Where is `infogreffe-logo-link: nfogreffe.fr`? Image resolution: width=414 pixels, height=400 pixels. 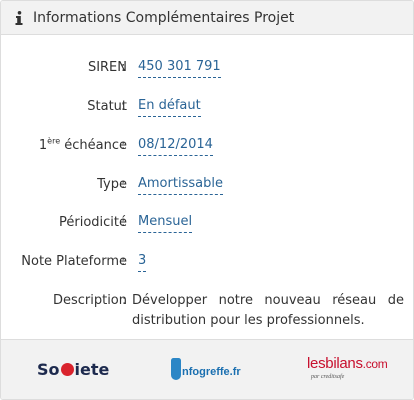 infogreffe-logo-link: nfogreffe.fr is located at coordinates (206, 370).